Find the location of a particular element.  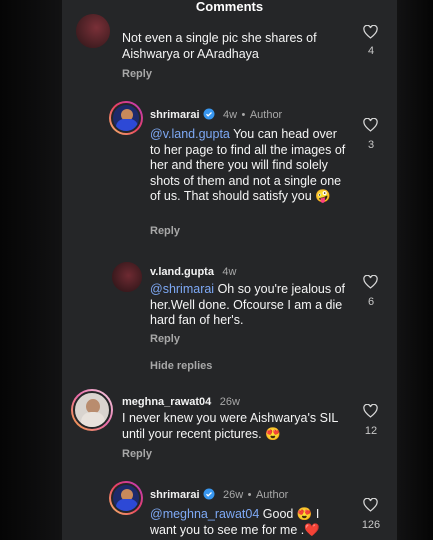

like-count: 6 is located at coordinates (371, 302).